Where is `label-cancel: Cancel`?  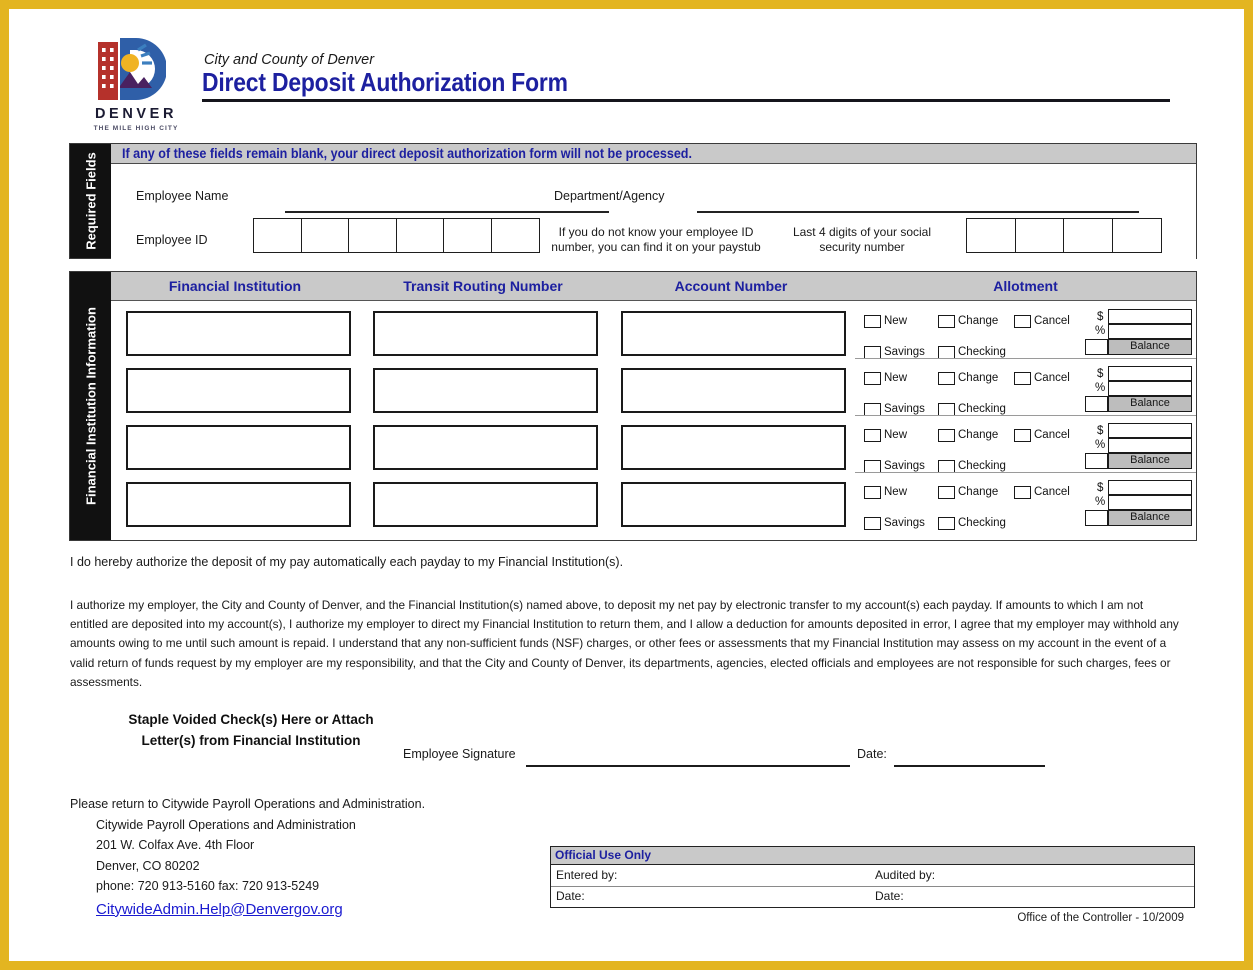
label-cancel: Cancel is located at coordinates (1052, 321).